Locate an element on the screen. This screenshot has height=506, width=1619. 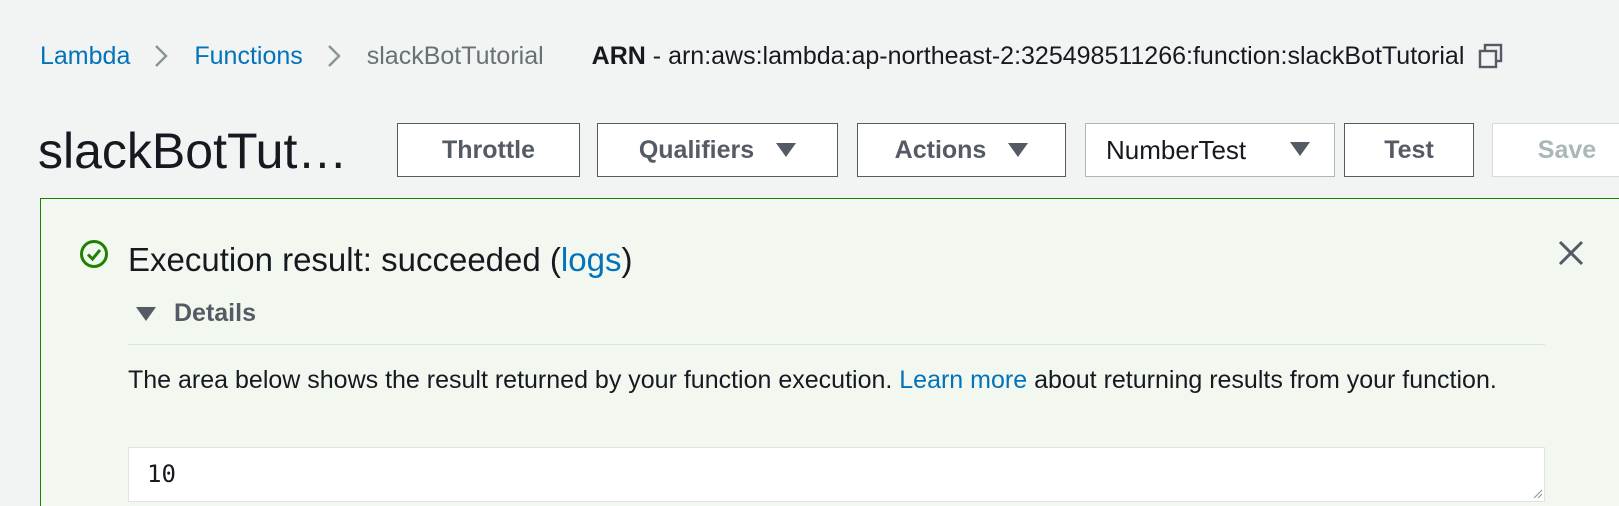
logs-link: logs is located at coordinates (591, 259).